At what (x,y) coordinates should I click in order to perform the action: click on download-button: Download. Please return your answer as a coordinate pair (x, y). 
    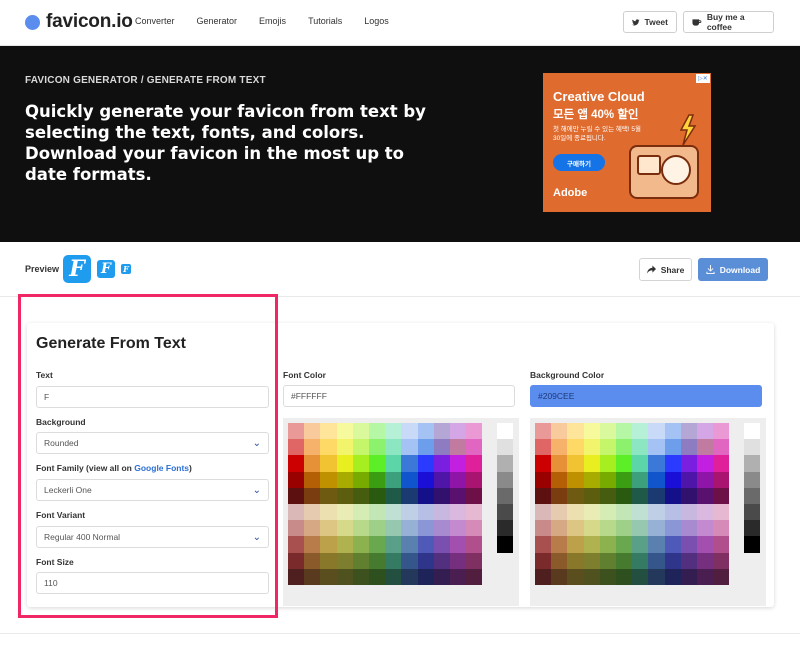
    Looking at the image, I should click on (733, 269).